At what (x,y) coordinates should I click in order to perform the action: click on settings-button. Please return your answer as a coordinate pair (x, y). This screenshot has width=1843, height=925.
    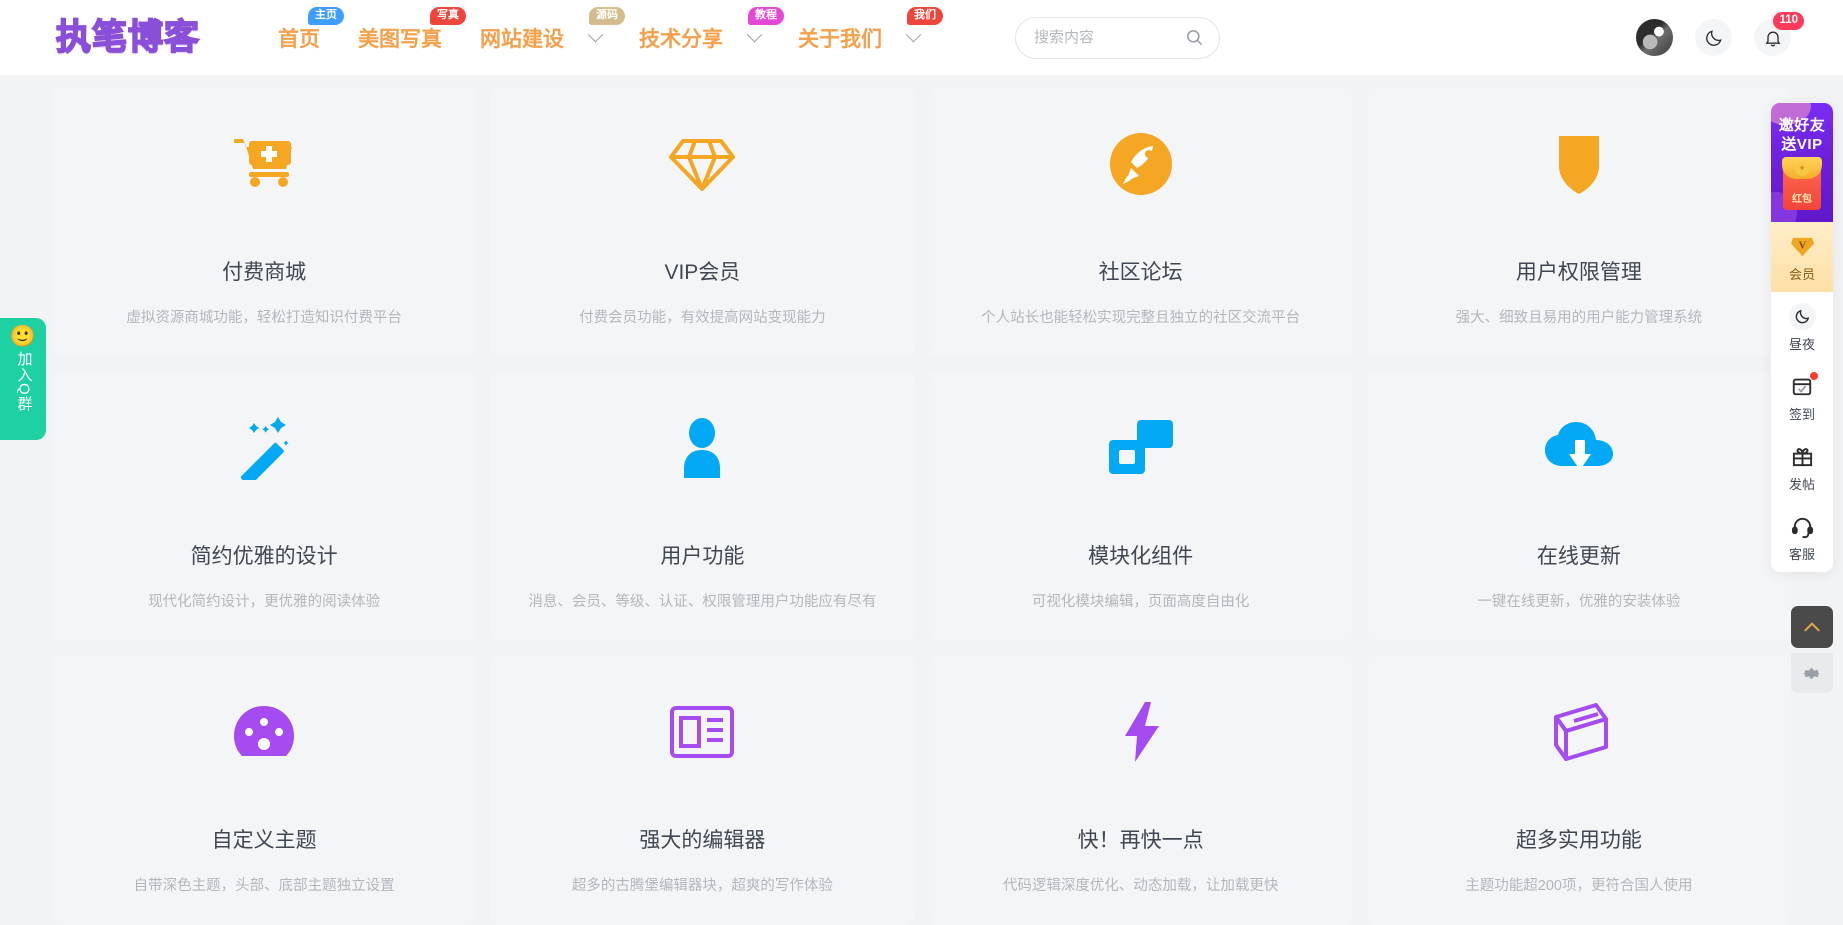
    Looking at the image, I should click on (1812, 673).